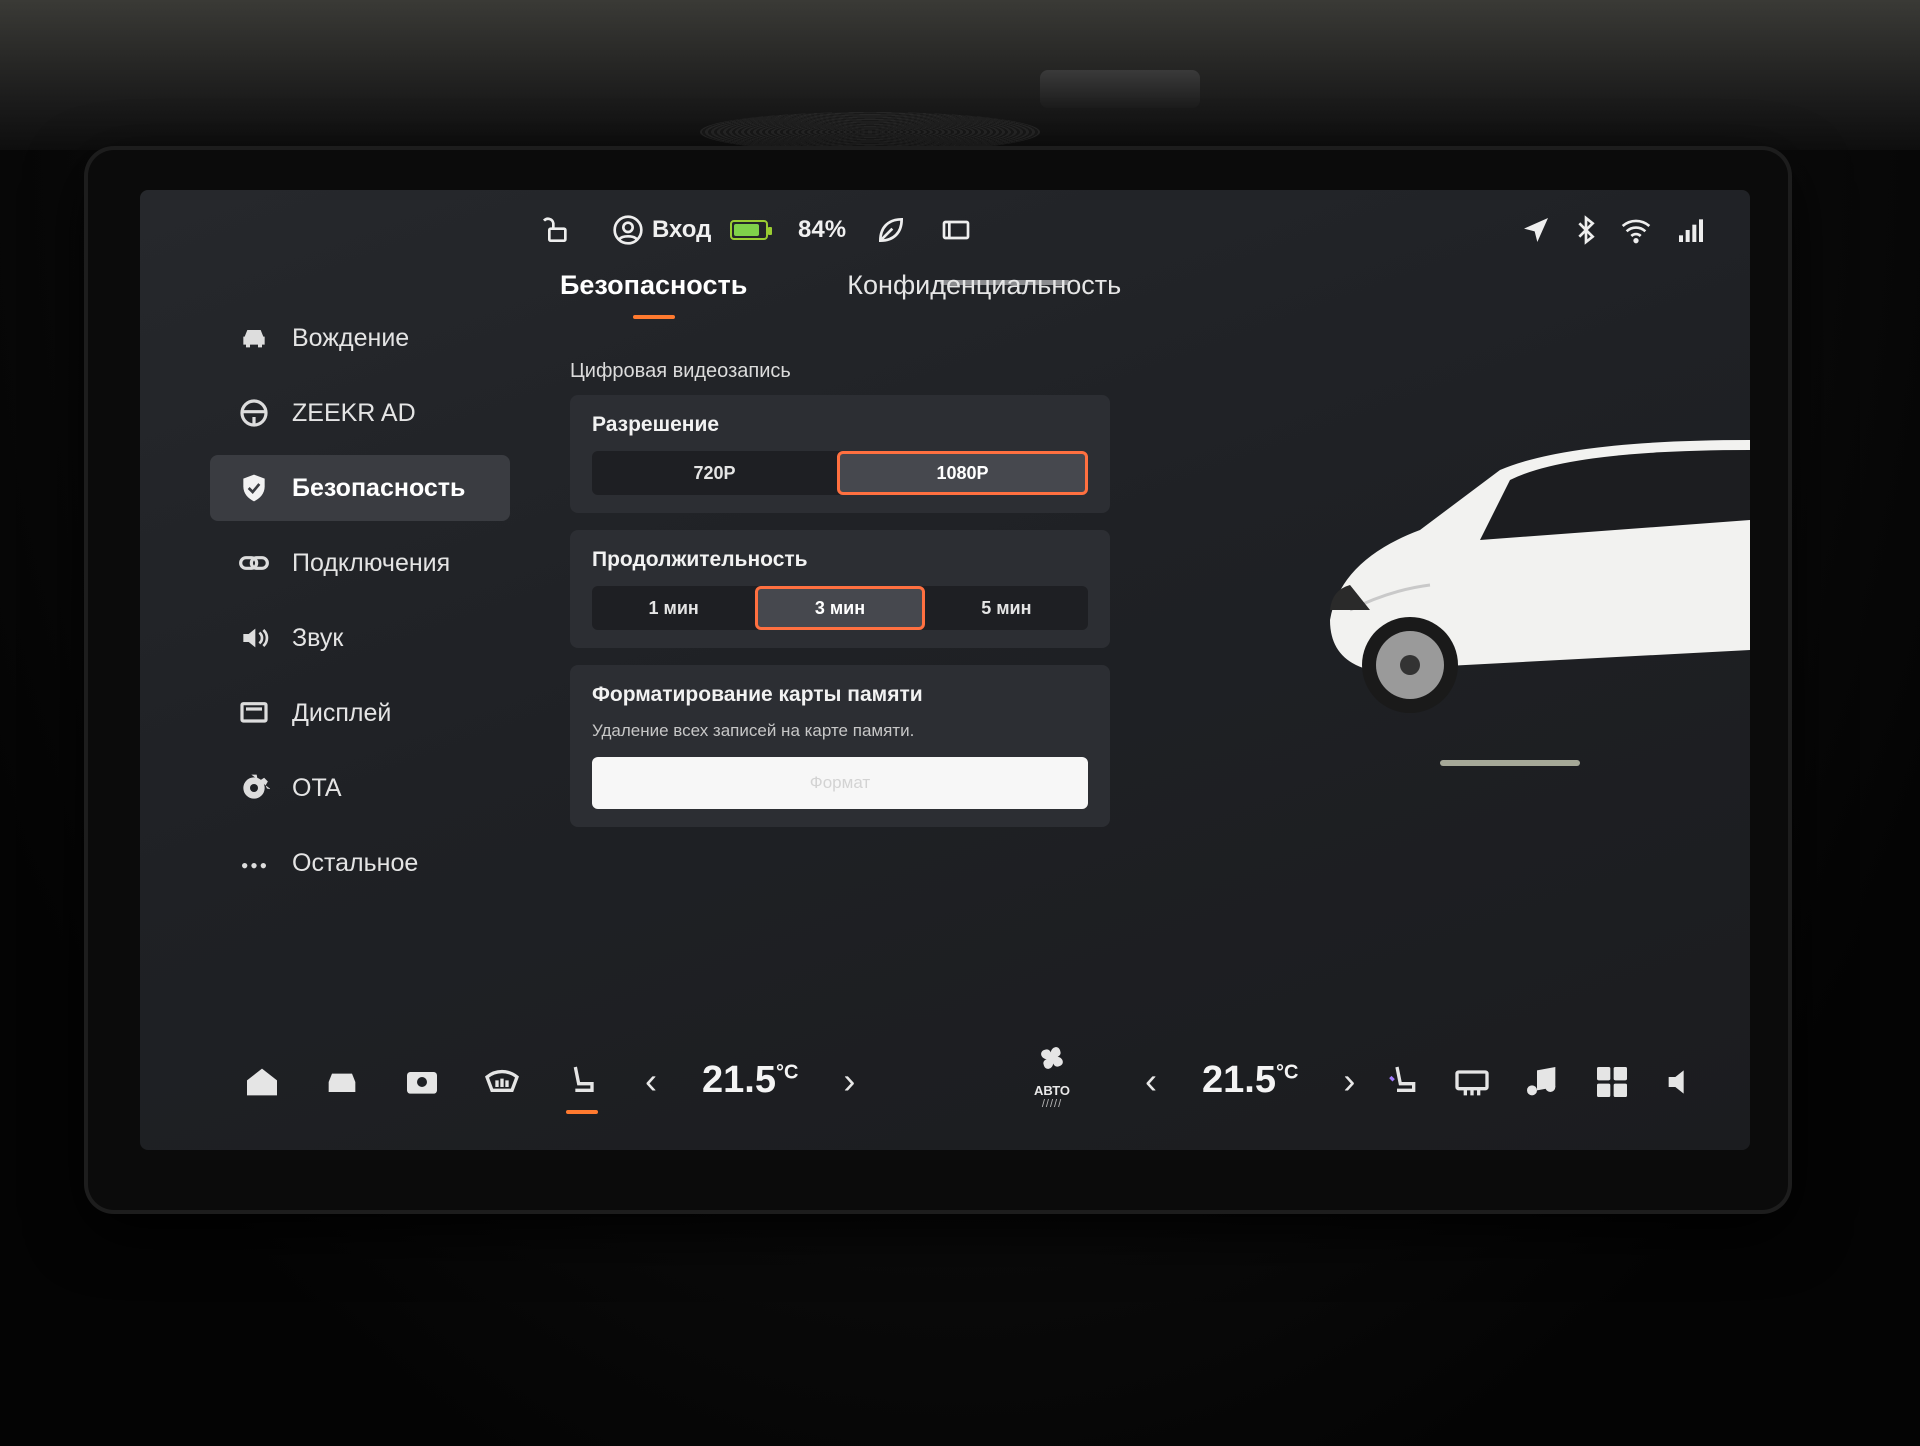  What do you see at coordinates (753, 730) in the screenshot?
I see `format-description: Удаление всех записей на карте памяти.` at bounding box center [753, 730].